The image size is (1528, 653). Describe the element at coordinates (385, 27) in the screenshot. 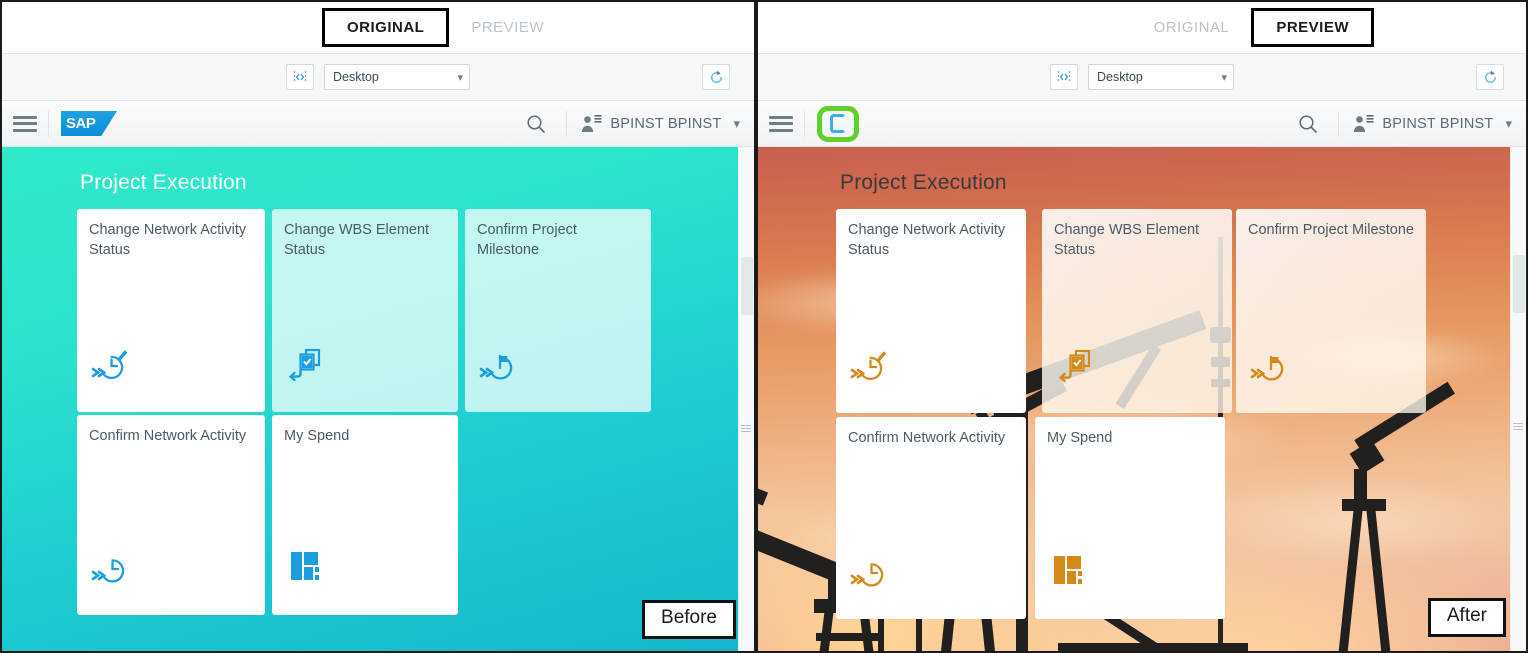

I see `tab-original-left: ORIGINAL` at that location.